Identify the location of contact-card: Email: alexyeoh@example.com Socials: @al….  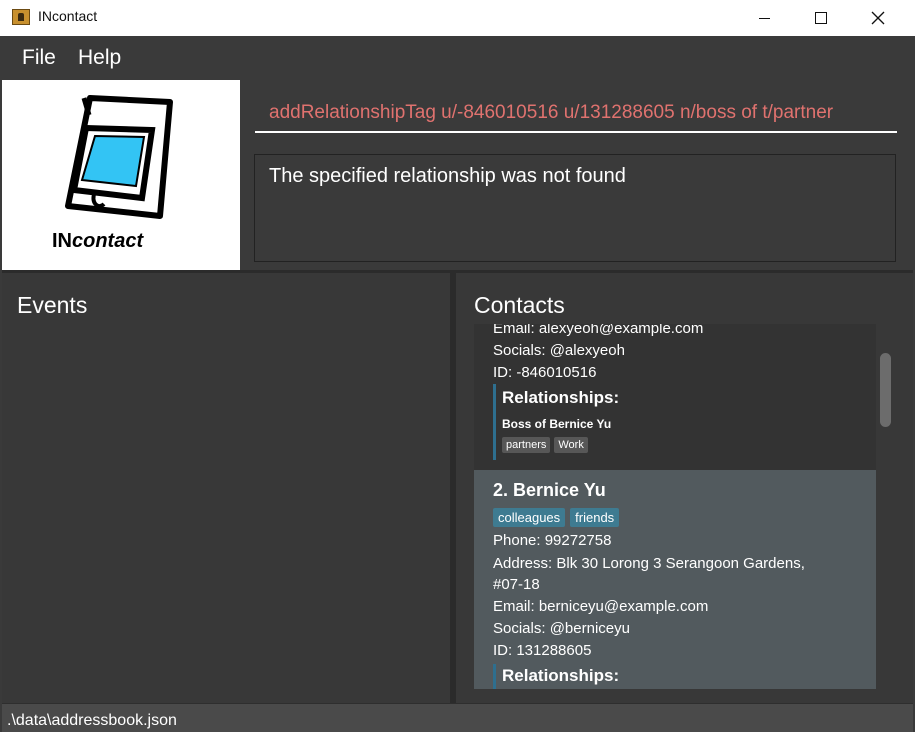
(675, 397).